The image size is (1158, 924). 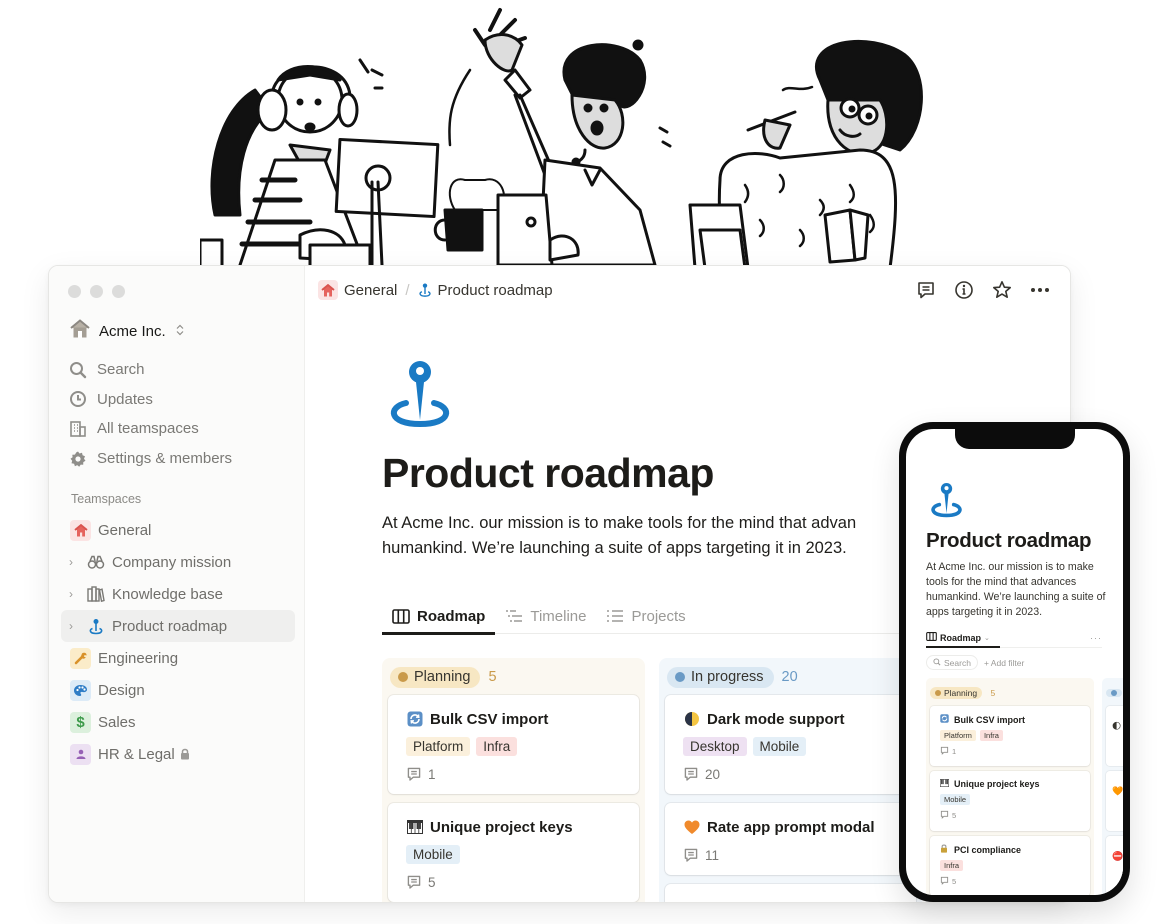 What do you see at coordinates (548, 473) in the screenshot?
I see `page-title: Product roadmap` at bounding box center [548, 473].